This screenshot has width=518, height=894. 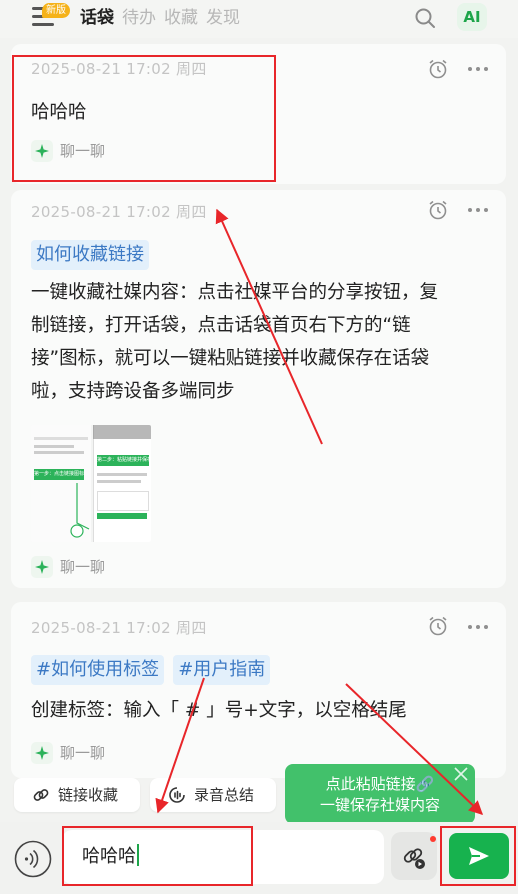 What do you see at coordinates (221, 325) in the screenshot?
I see `note-line: 制链接，打开话袋，点击话袋首页右下方的“链` at bounding box center [221, 325].